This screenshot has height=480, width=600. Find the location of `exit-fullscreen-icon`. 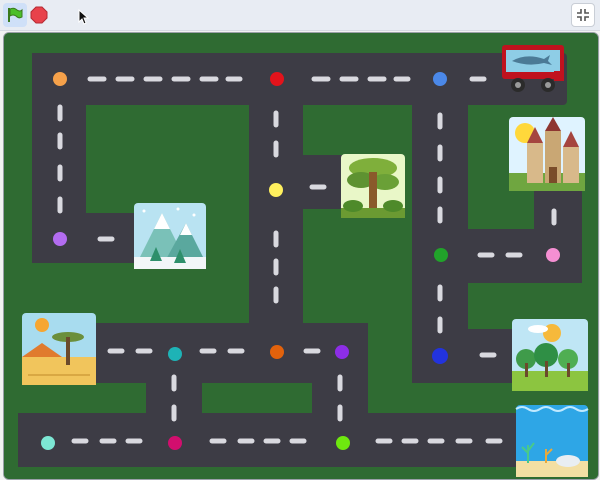

exit-fullscreen-icon is located at coordinates (583, 15).